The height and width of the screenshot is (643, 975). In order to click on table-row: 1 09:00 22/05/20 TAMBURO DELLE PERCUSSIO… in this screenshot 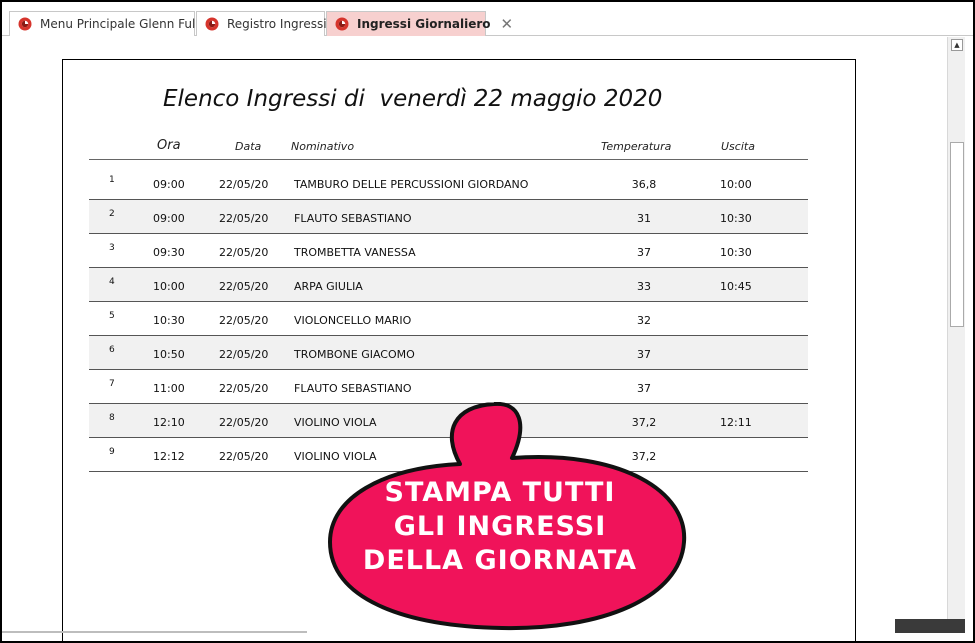, I will do `click(448, 183)`.